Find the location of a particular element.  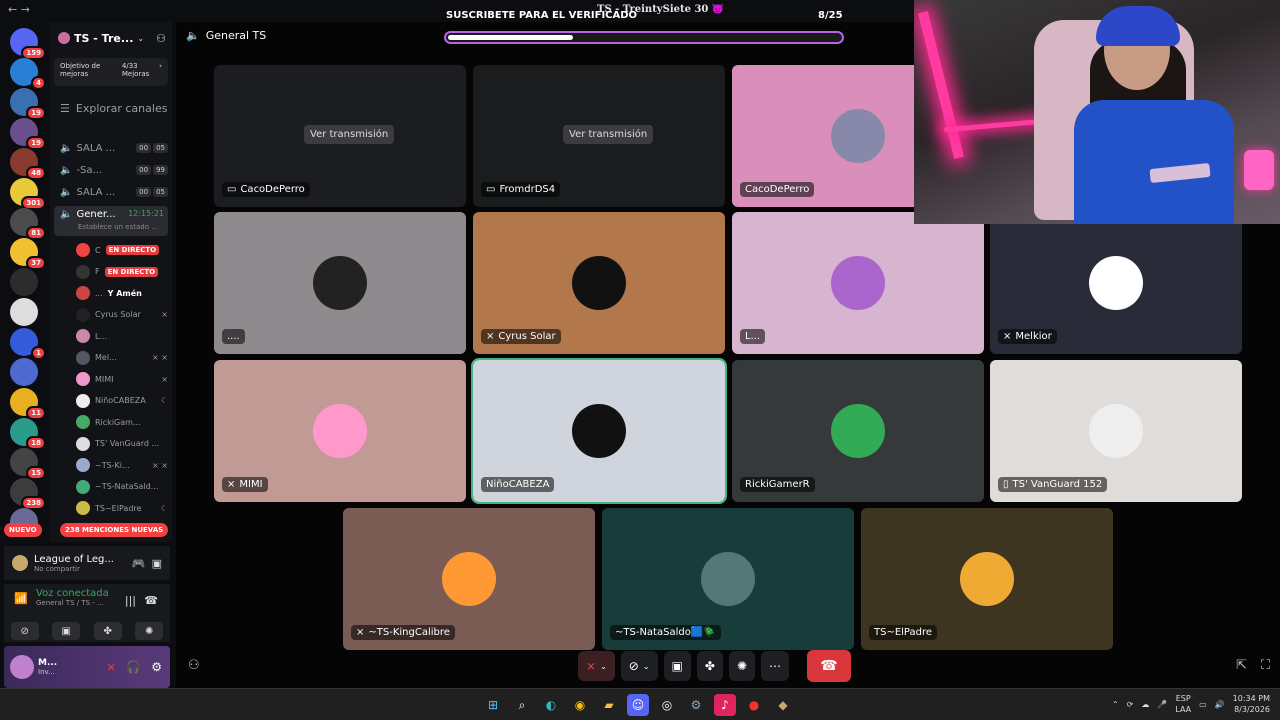

server-icon: 48 is located at coordinates (28, 164).